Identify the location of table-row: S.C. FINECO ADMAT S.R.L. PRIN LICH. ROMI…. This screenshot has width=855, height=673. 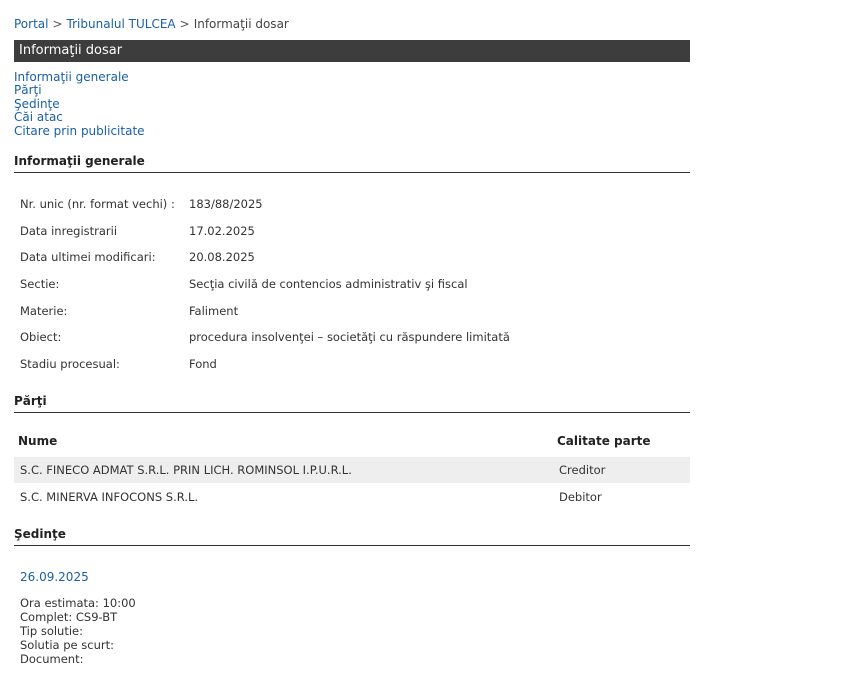
(352, 470).